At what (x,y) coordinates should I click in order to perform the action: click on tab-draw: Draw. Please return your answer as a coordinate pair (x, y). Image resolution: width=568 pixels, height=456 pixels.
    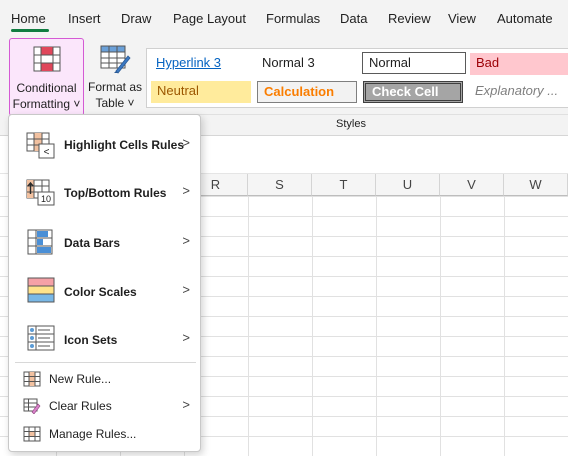
    Looking at the image, I should click on (136, 18).